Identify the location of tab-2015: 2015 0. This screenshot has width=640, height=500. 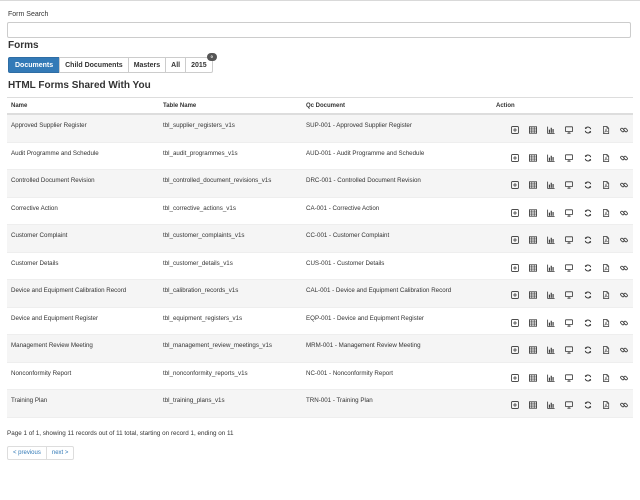
(201, 63).